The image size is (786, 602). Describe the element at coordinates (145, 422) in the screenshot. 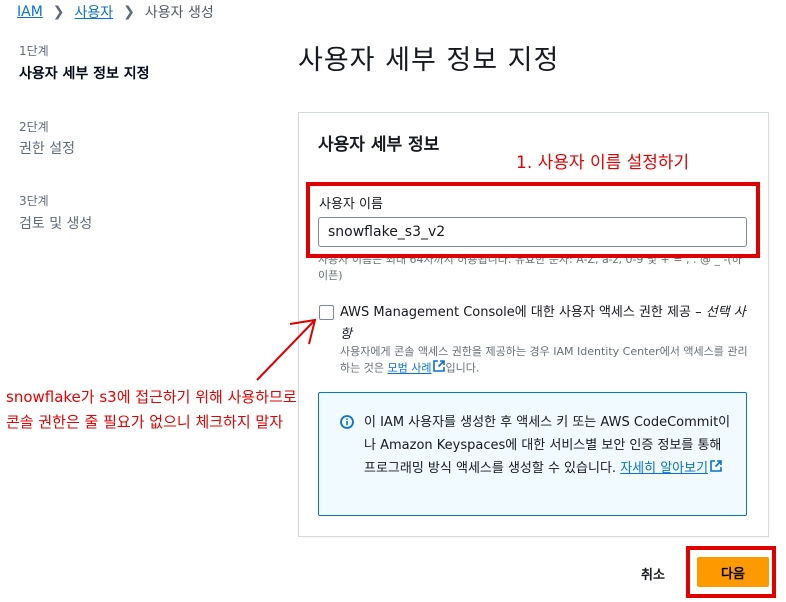

I see `annotation-note-line2: 콘솔 권한은 줄 필요가 없으니 체크하지 말자` at that location.